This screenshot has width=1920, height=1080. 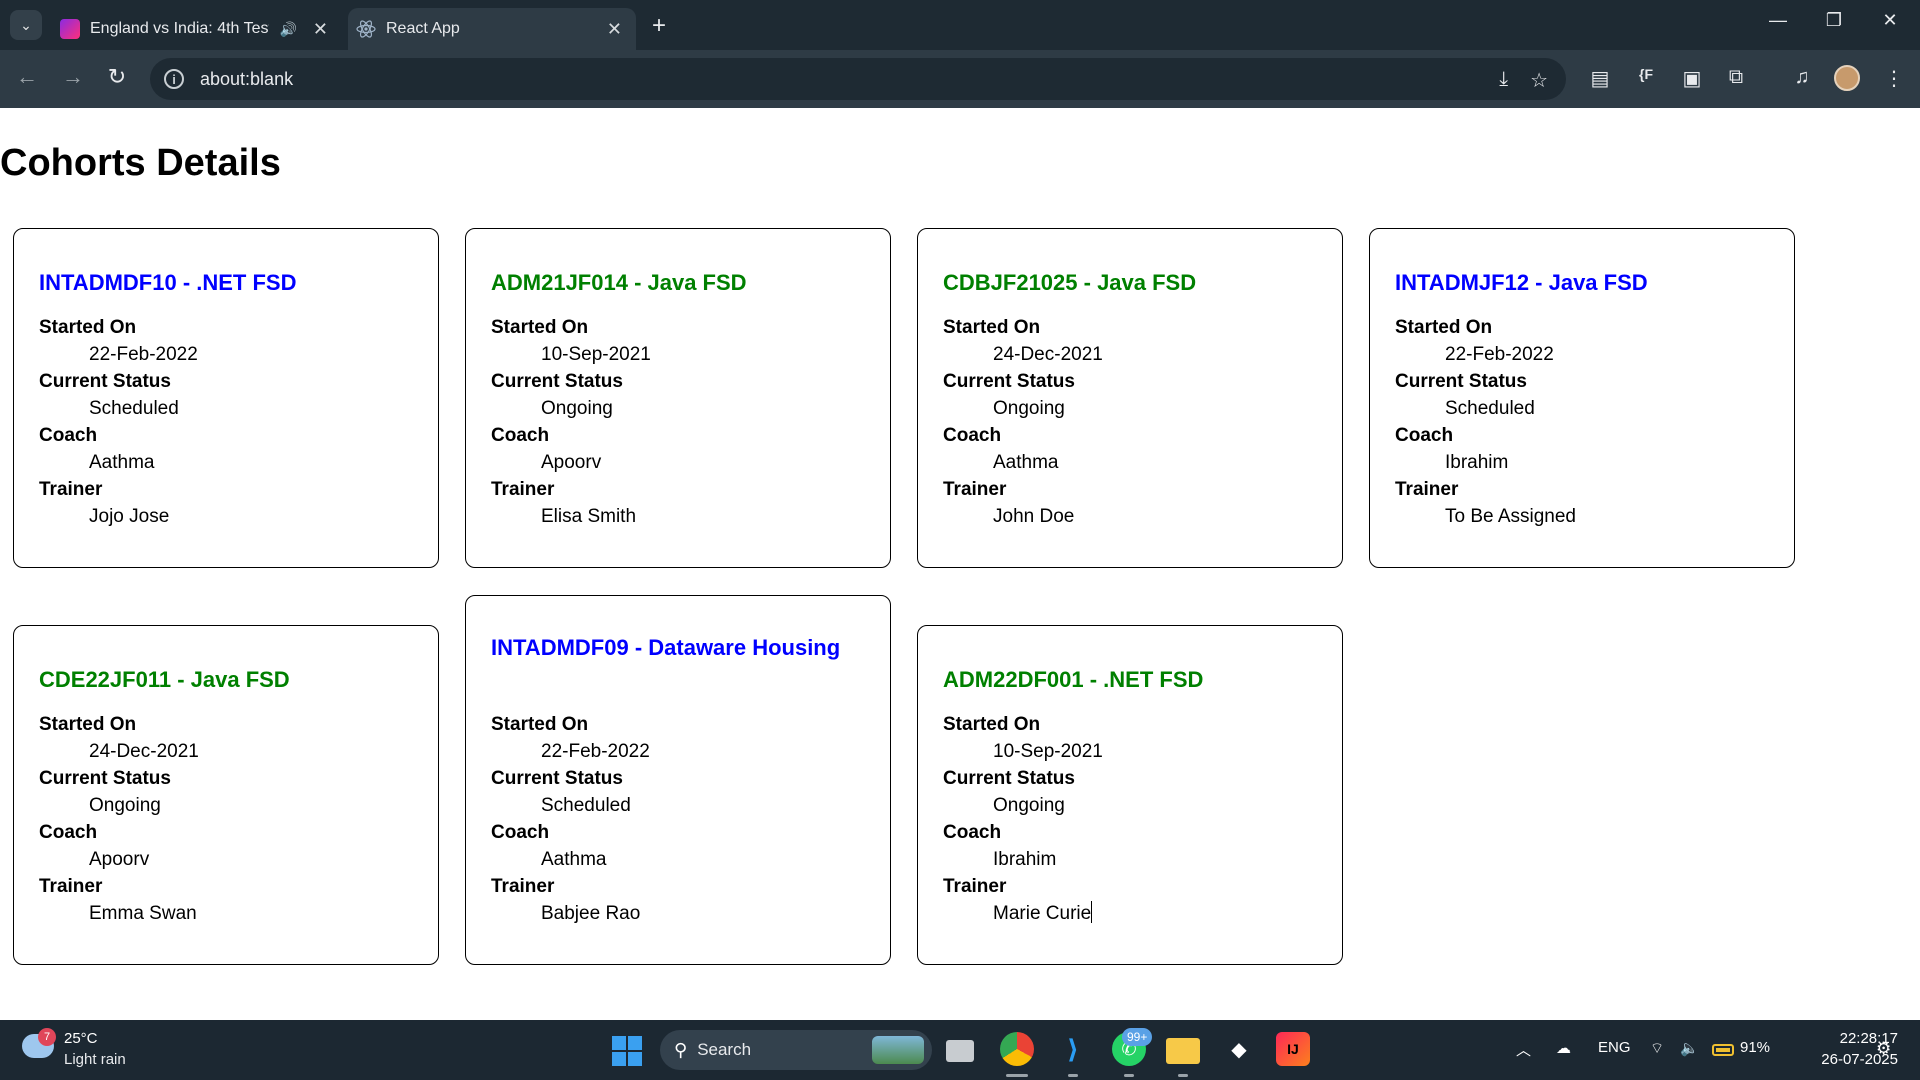 I want to click on close-window-icon: ✕, so click(x=1890, y=20).